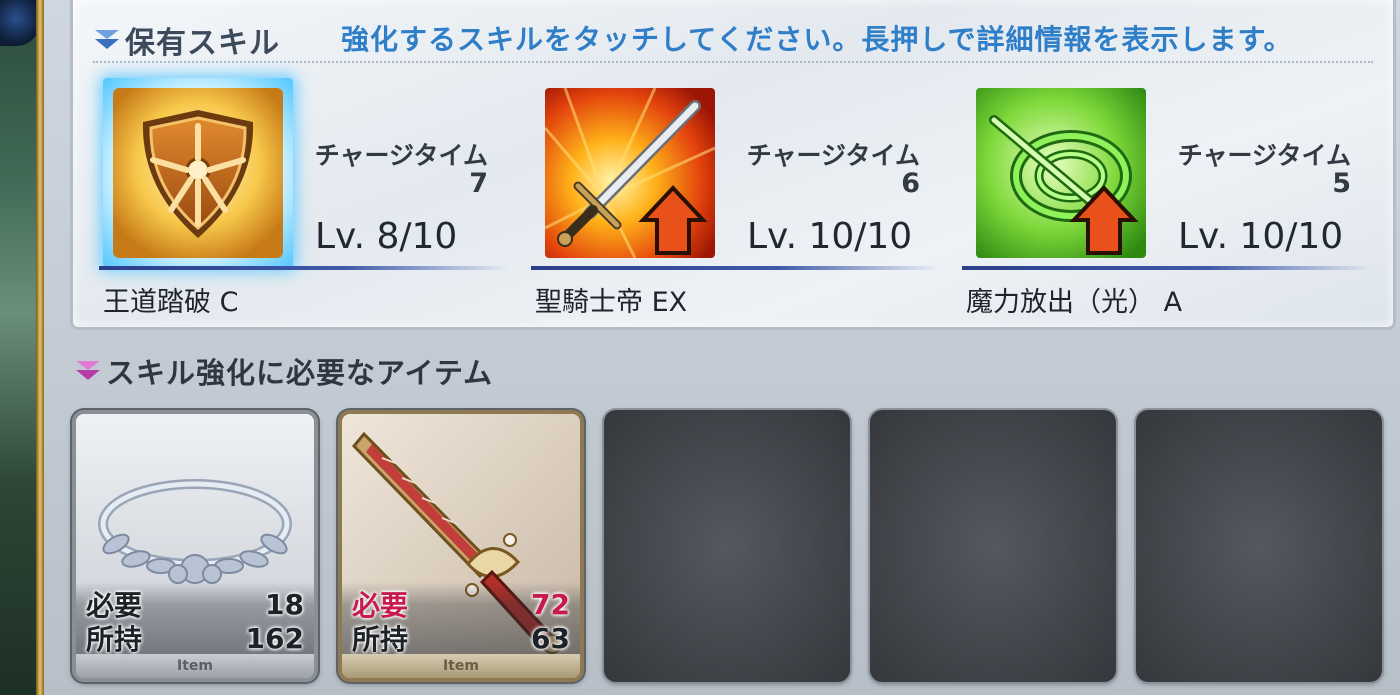 This screenshot has width=1400, height=695. Describe the element at coordinates (284, 604) in the screenshot. I see `required-count: 18` at that location.